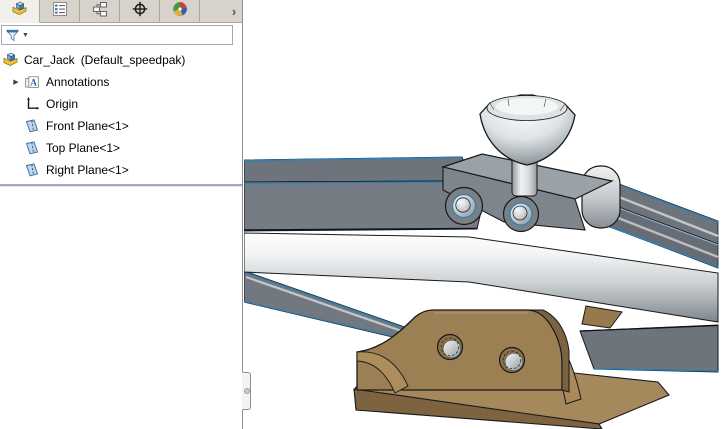  I want to click on tab-dimxpertmanager, so click(140, 11).